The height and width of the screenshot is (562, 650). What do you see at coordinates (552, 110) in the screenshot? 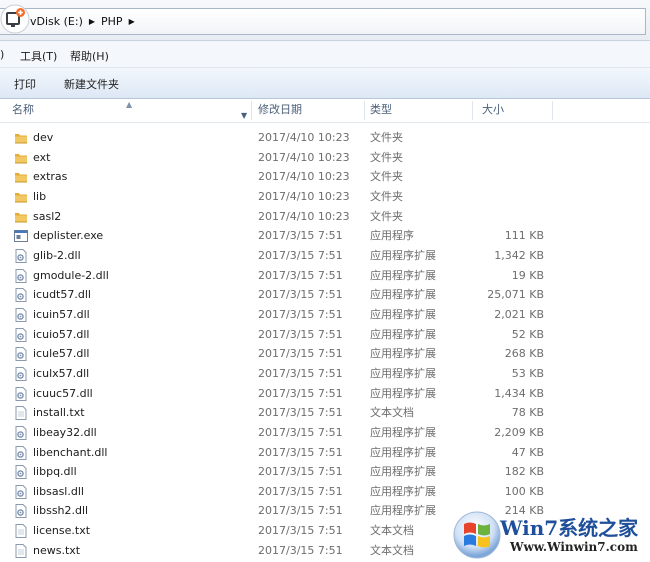
I see `column-divider` at bounding box center [552, 110].